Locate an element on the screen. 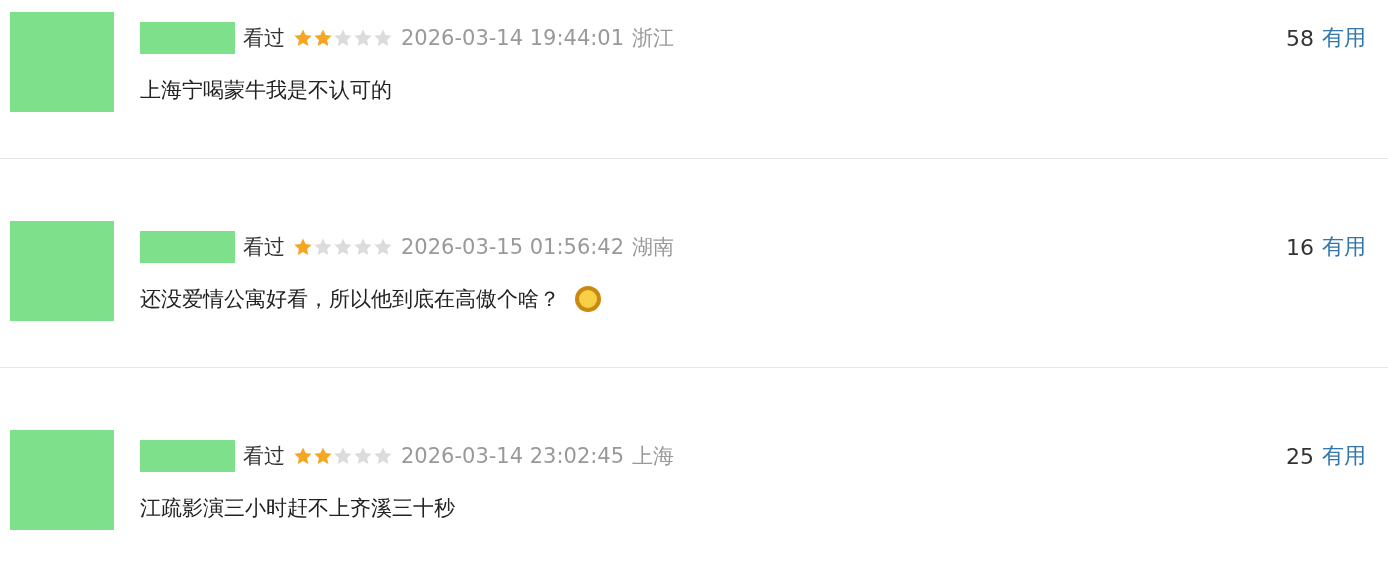 Image resolution: width=1388 pixels, height=564 pixels. vote-count: 58 is located at coordinates (1300, 38).